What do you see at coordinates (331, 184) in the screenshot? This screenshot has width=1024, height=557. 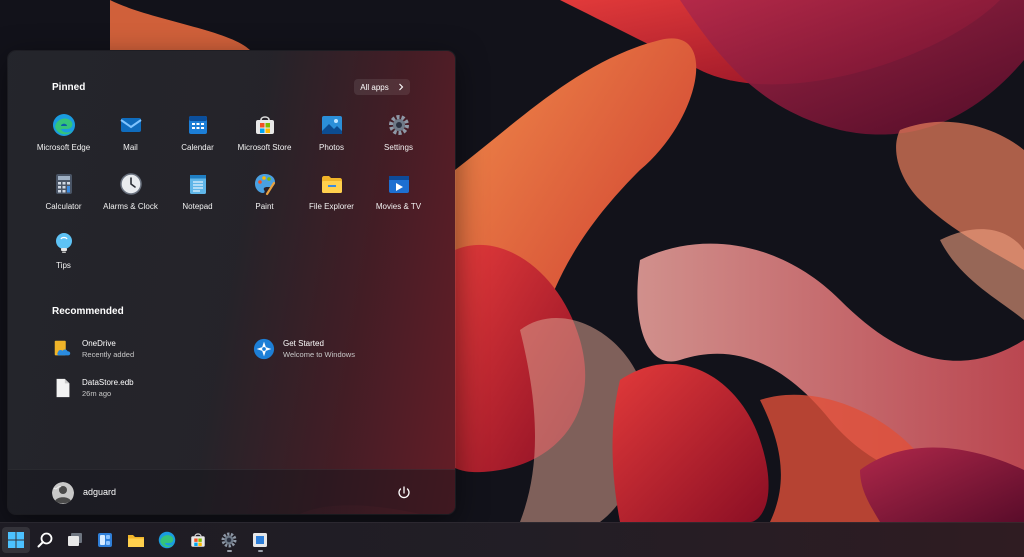 I see `folder-icon` at bounding box center [331, 184].